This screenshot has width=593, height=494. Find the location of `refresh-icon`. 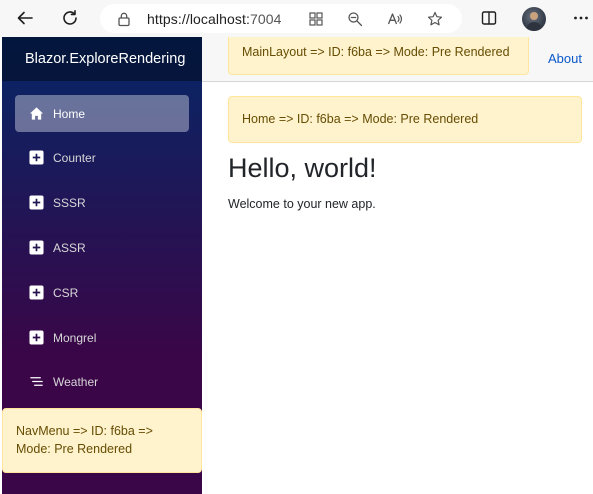

refresh-icon is located at coordinates (70, 18).